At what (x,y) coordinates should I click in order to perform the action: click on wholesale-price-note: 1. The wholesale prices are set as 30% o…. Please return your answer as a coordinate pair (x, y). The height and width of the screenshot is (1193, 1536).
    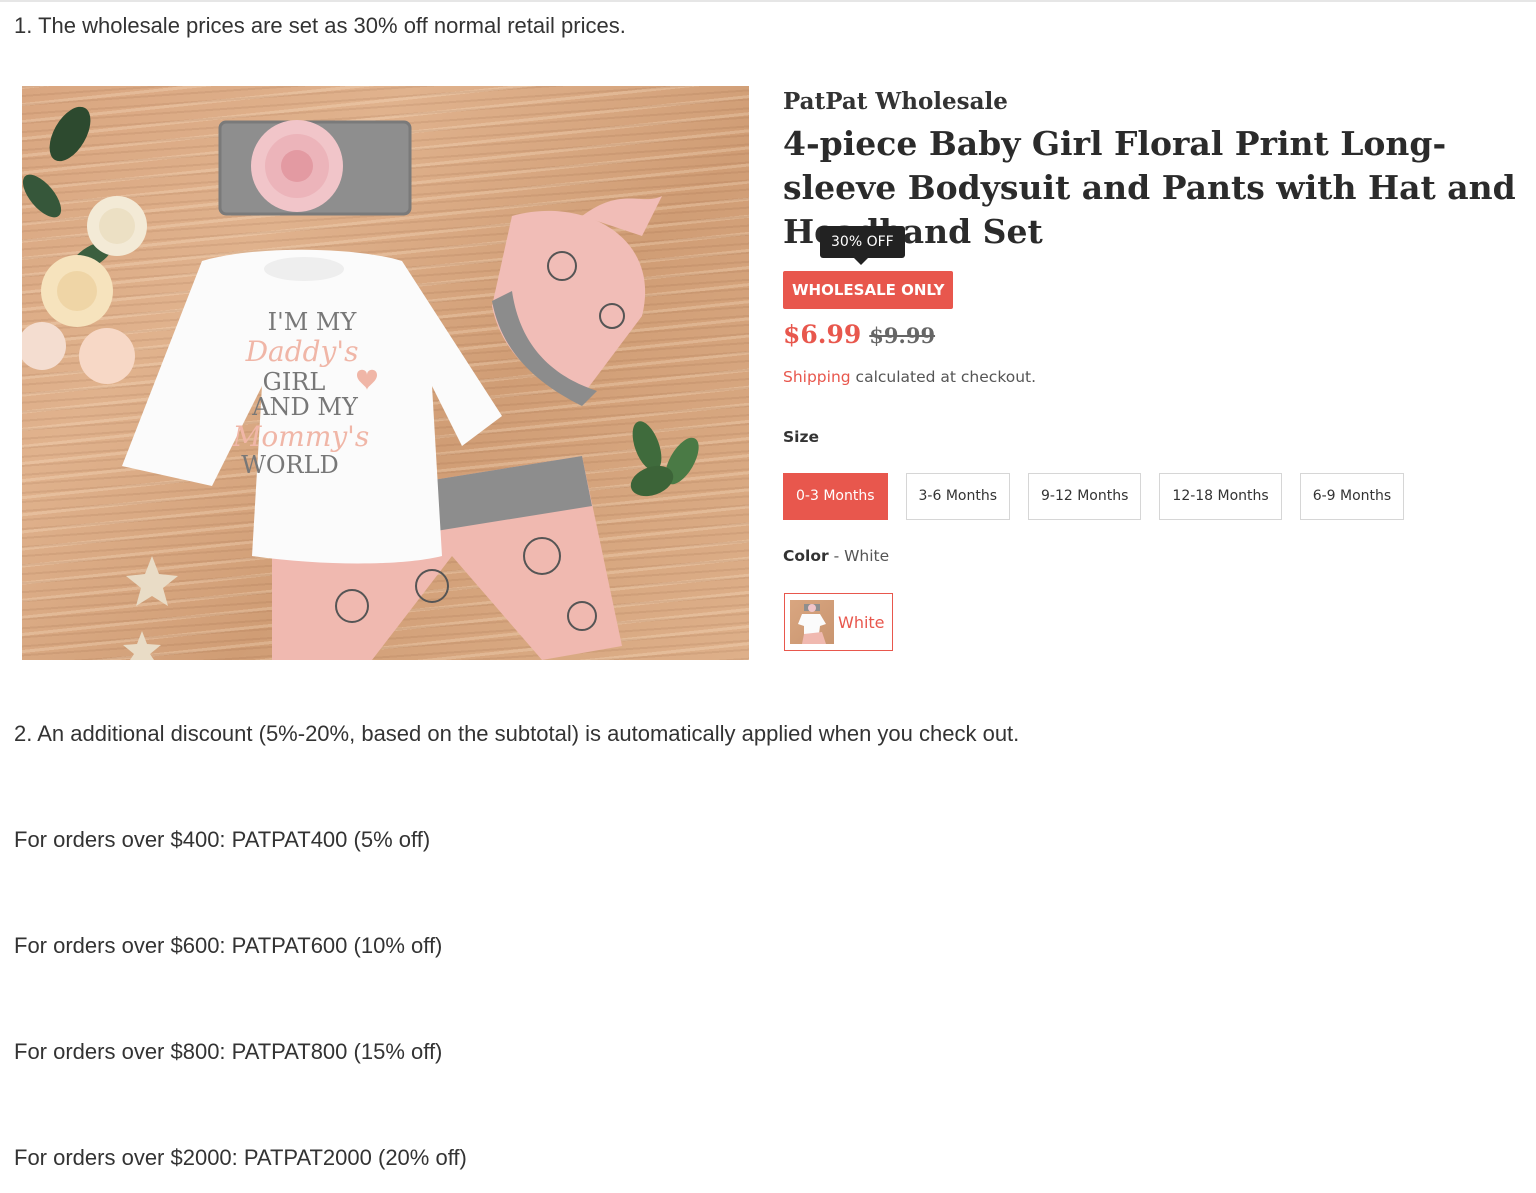
    Looking at the image, I should click on (320, 25).